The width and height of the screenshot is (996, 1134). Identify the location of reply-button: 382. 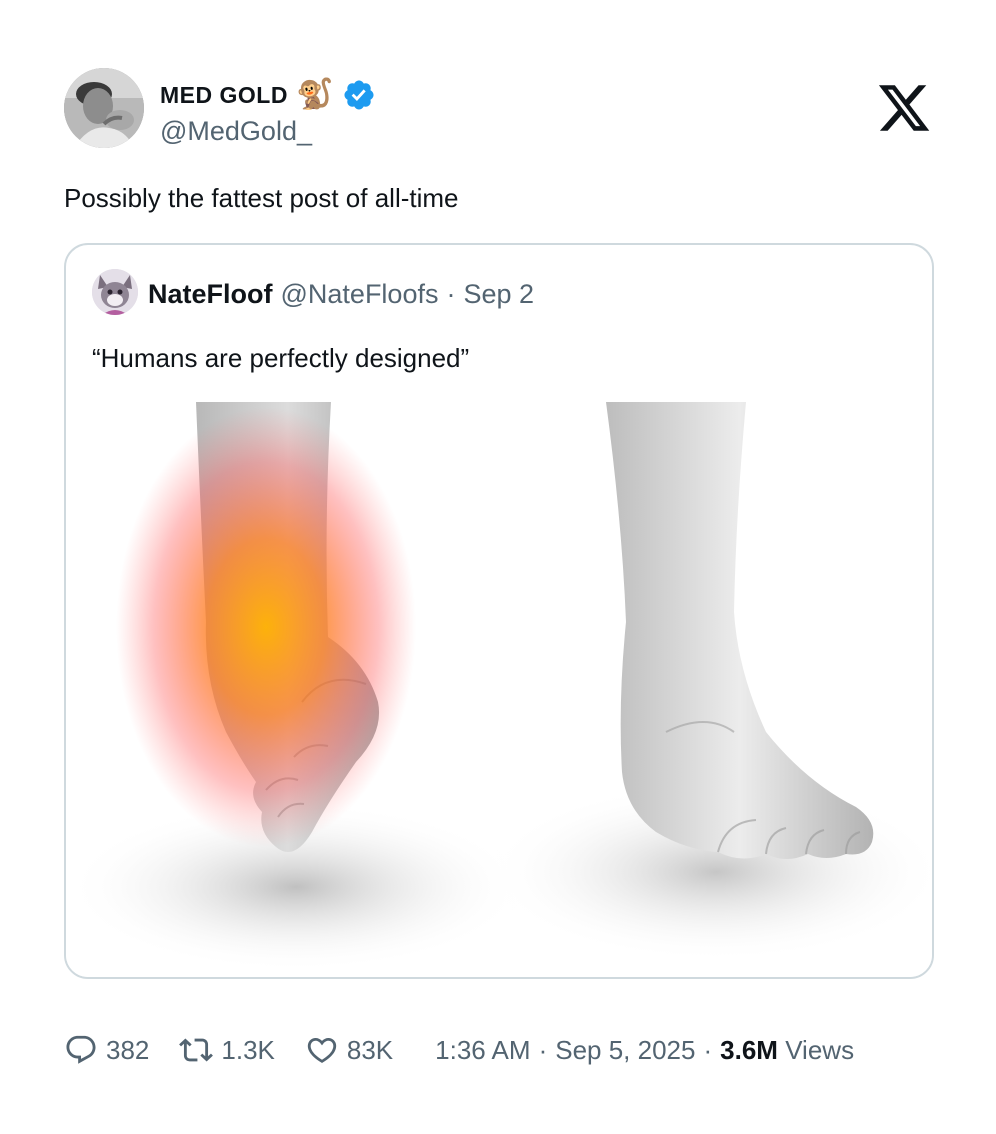
(106, 1050).